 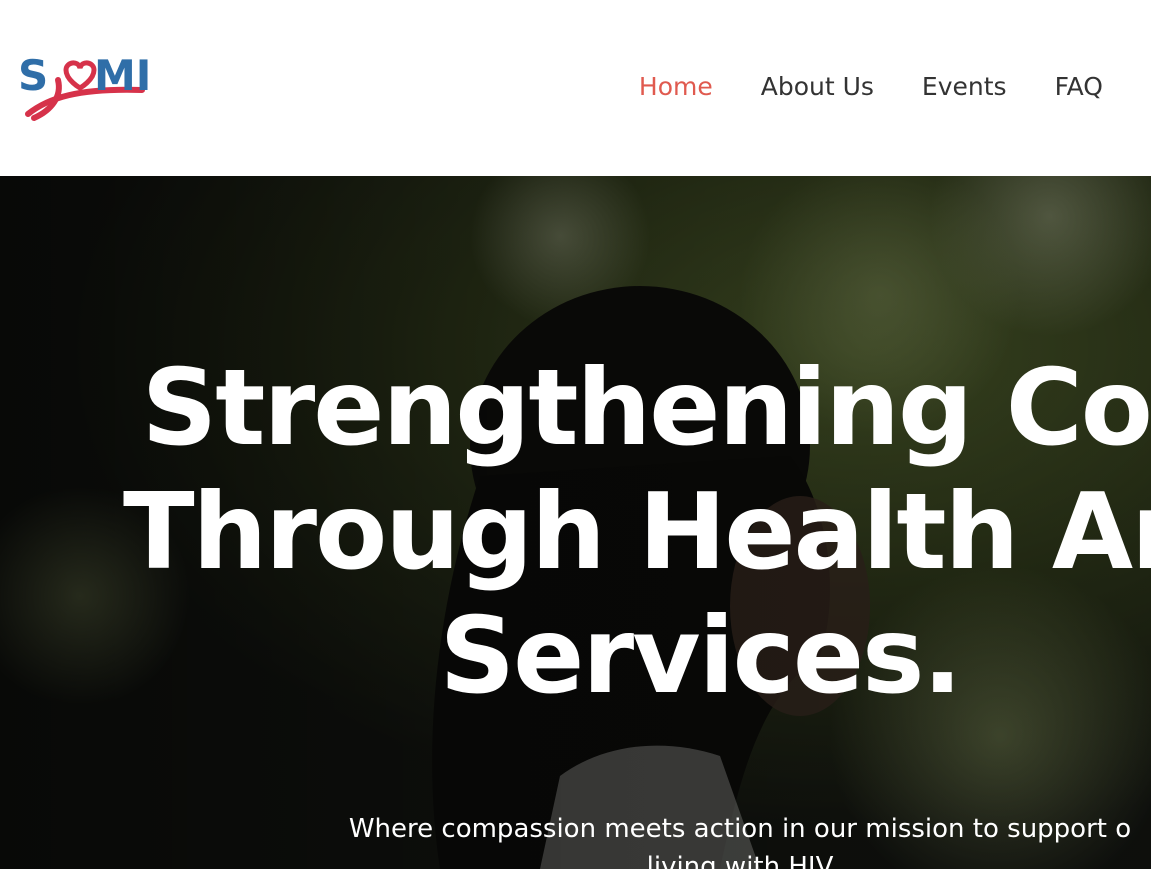 I want to click on nav-events-link: Events, so click(x=964, y=86).